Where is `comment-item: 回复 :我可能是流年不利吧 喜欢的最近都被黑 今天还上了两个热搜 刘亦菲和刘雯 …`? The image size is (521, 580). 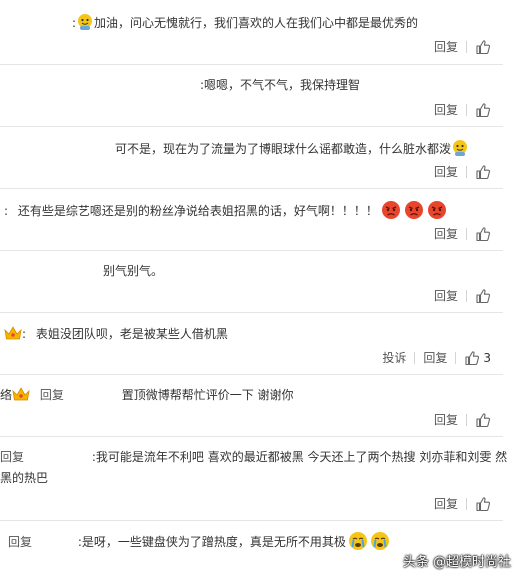 comment-item: 回复 :我可能是流年不利吧 喜欢的最近都被黑 今天还上了两个热搜 刘亦菲和刘雯 … is located at coordinates (253, 478).